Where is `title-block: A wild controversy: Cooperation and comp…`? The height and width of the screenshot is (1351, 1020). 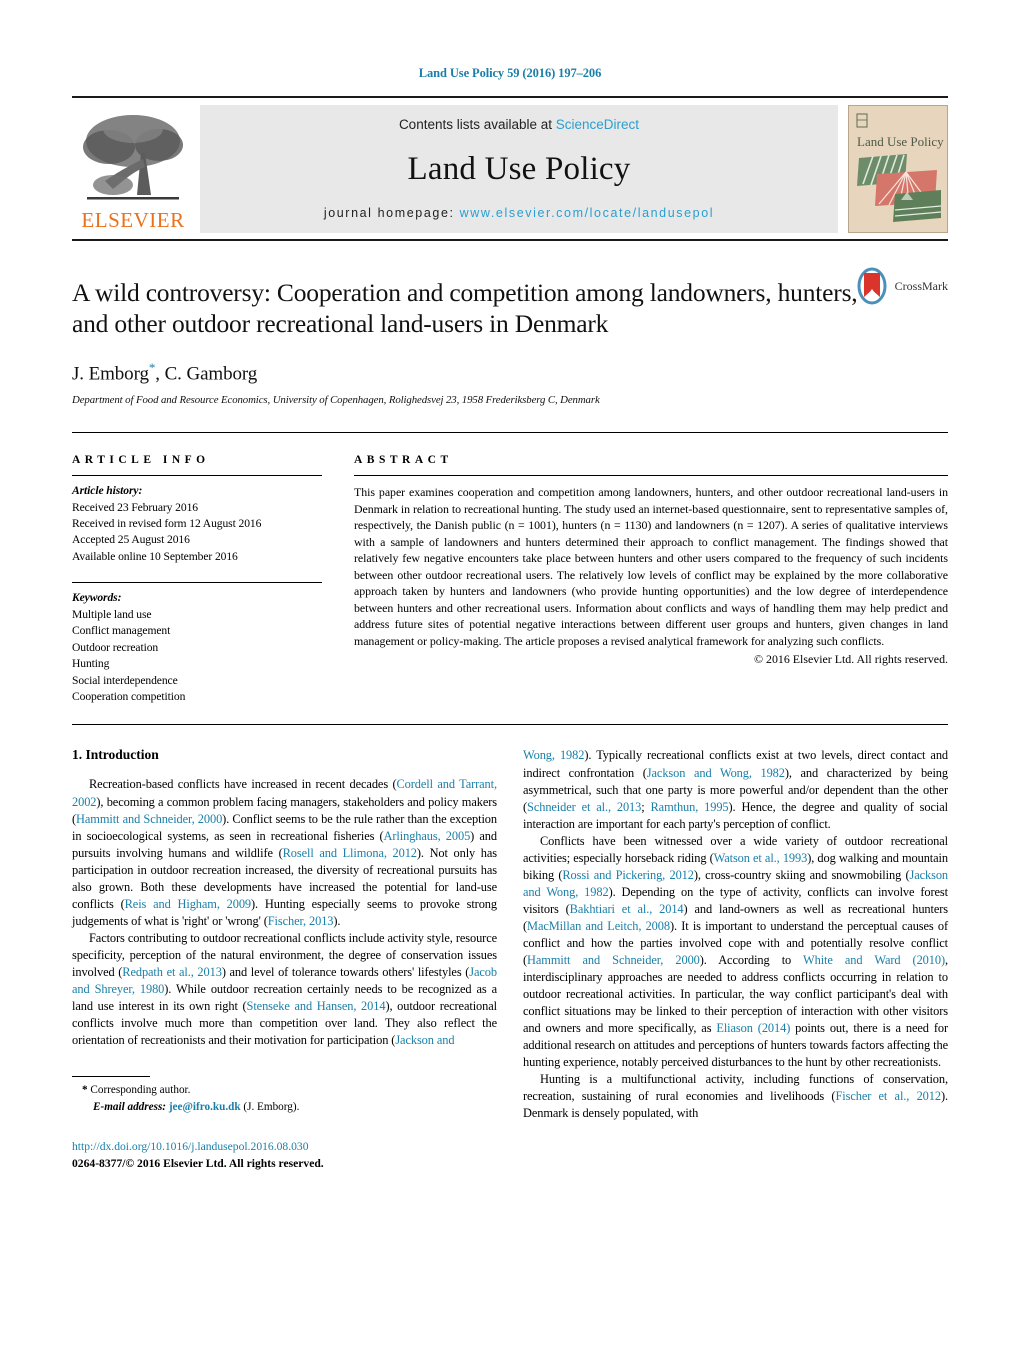
title-block: A wild controversy: Cooperation and comp… is located at coordinates (510, 323).